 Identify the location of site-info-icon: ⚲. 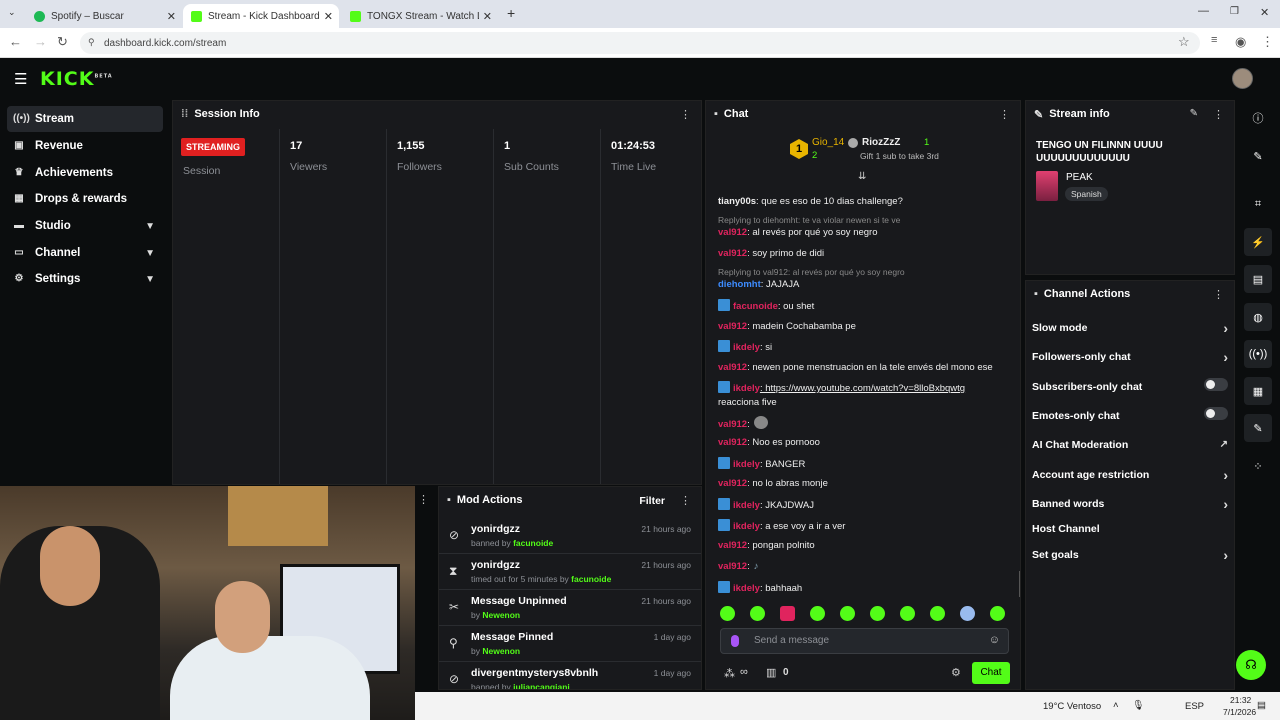
(91, 42).